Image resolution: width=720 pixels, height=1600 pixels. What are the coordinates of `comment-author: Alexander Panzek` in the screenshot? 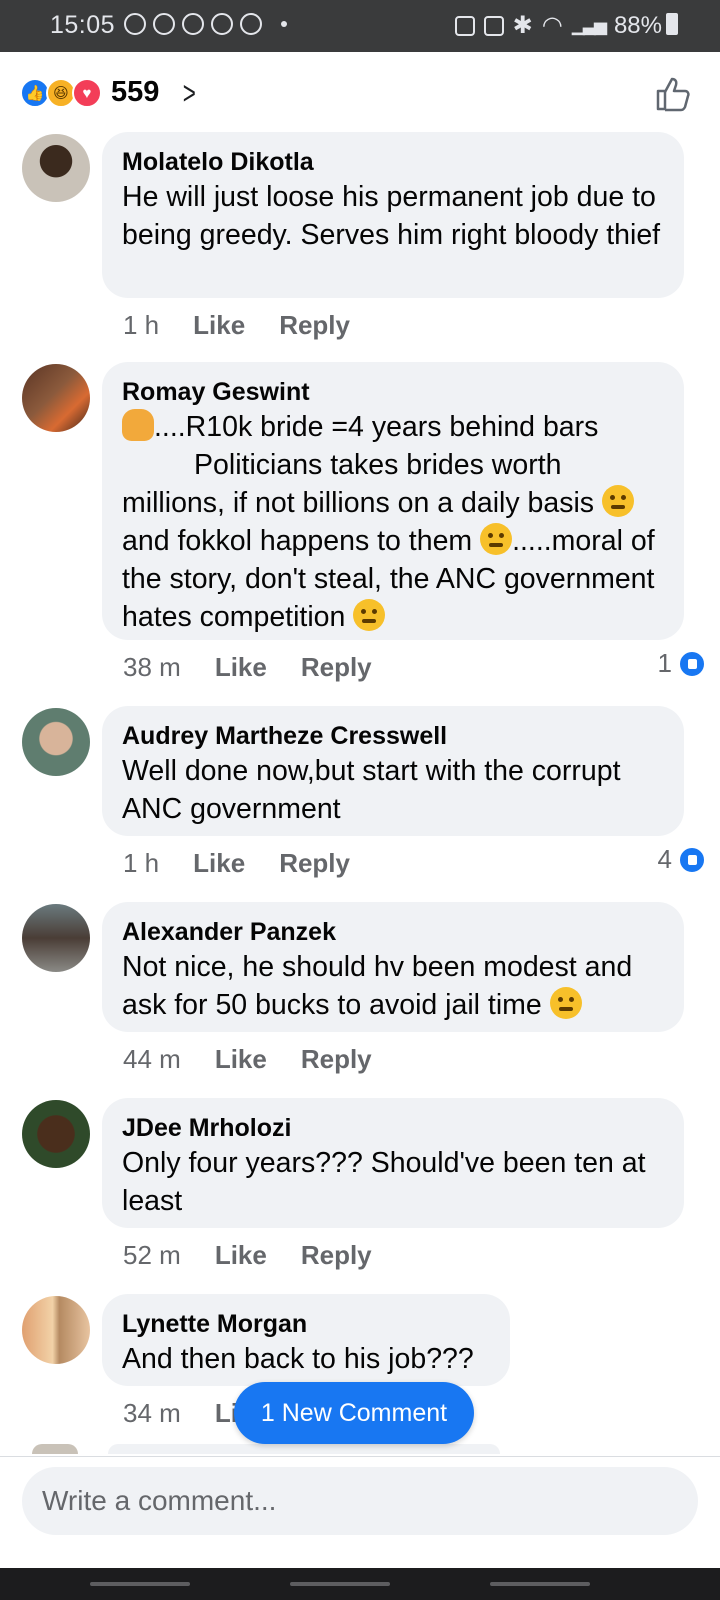 It's located at (393, 932).